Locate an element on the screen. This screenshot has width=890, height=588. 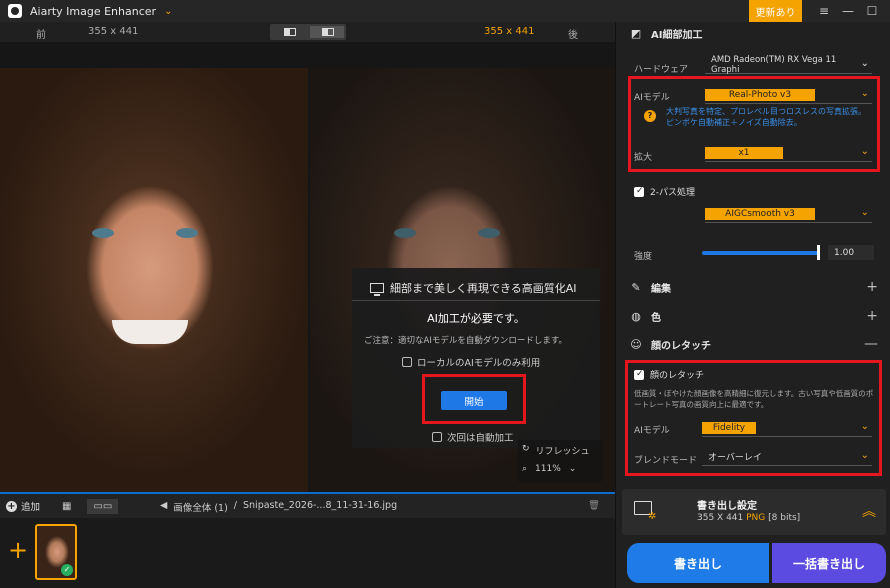
side-by-side-icon is located at coordinates (328, 32).